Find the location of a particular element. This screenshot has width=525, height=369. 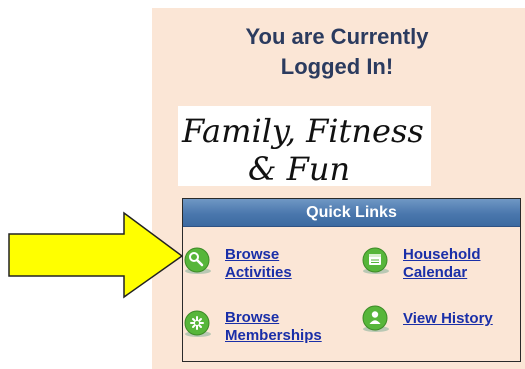

quick-links-header: Quick Links is located at coordinates (351, 213).